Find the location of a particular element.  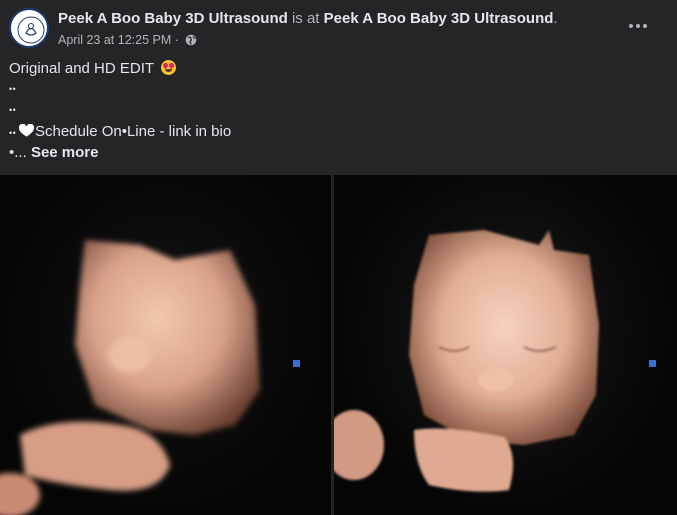

caption-line-1: Original and HD EDIT is located at coordinates (120, 68).